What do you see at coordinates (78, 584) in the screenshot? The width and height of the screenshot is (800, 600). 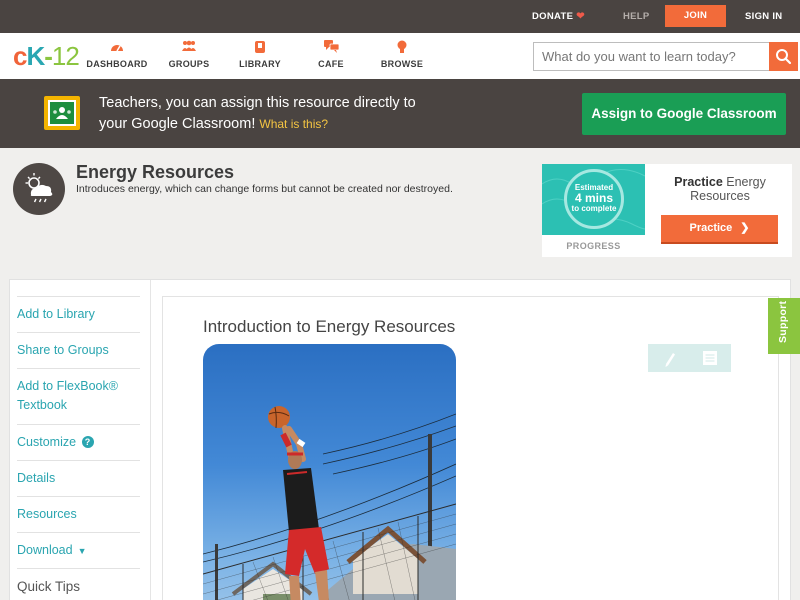 I see `sidebar-item-quick-tips: Quick Tips` at bounding box center [78, 584].